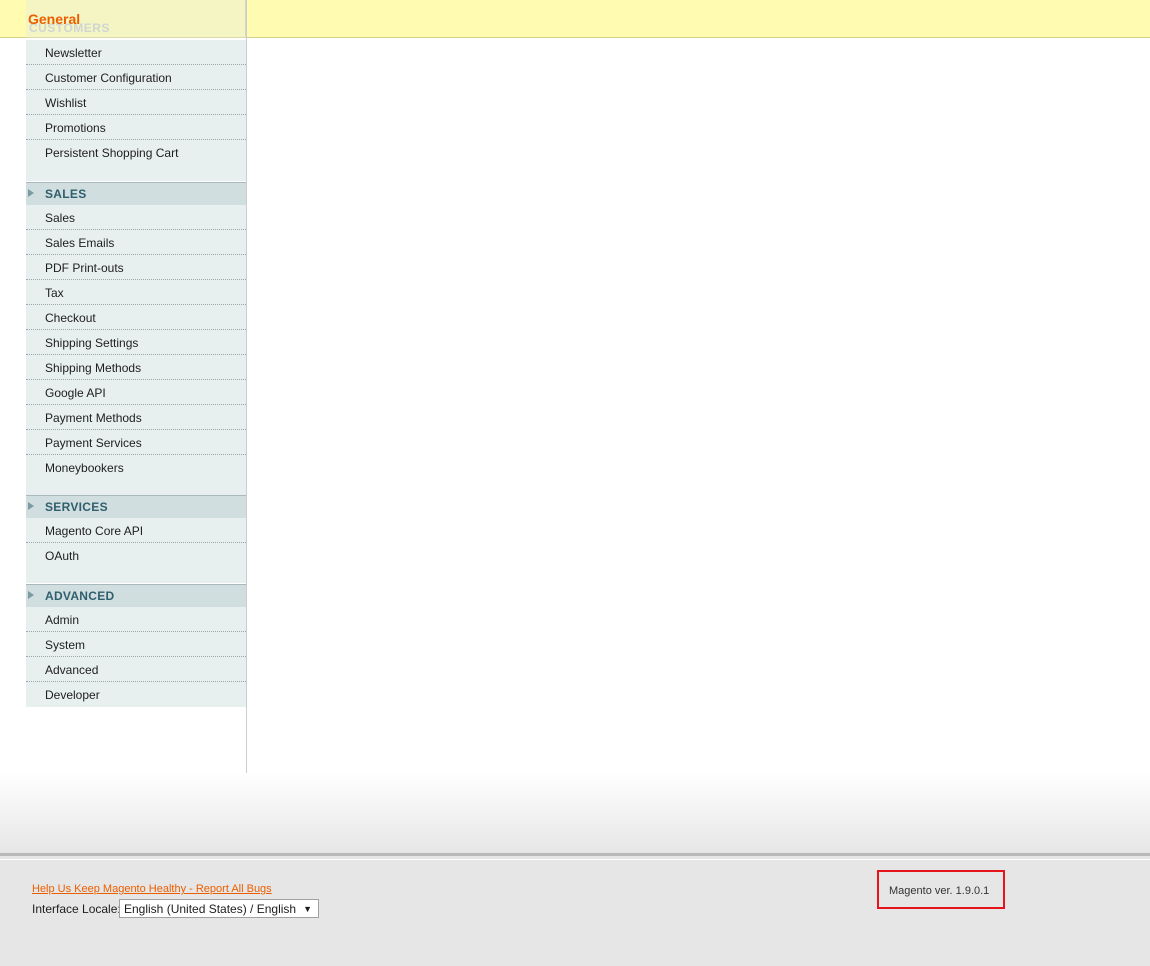 The image size is (1150, 966). What do you see at coordinates (136, 442) in the screenshot?
I see `sidebar-item-payment-services: Payment Services` at bounding box center [136, 442].